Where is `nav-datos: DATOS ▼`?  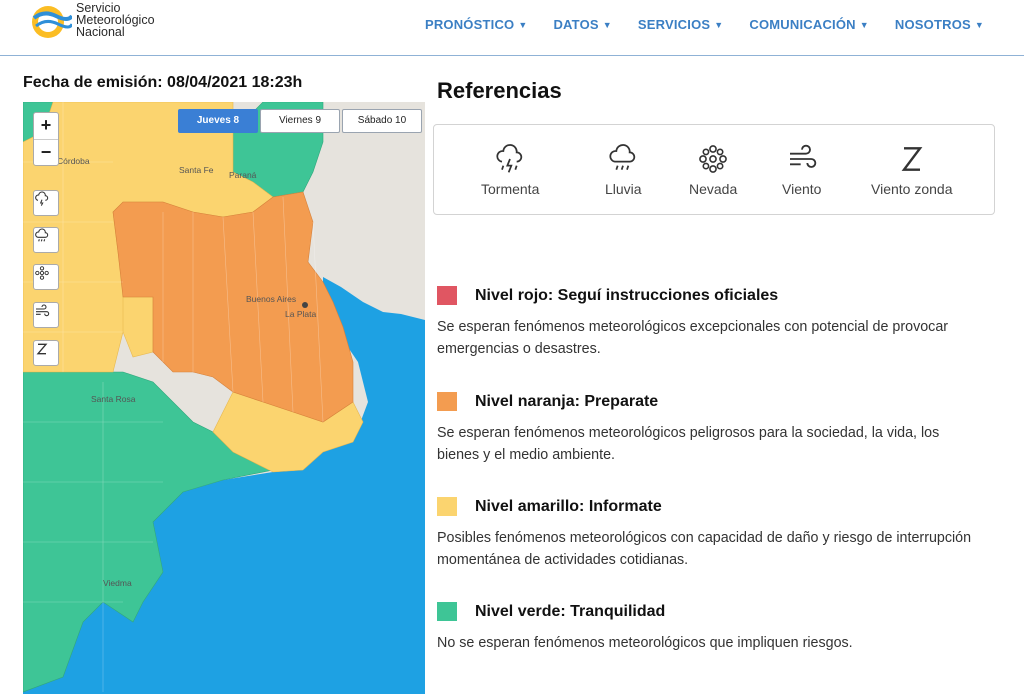 nav-datos: DATOS ▼ is located at coordinates (582, 24).